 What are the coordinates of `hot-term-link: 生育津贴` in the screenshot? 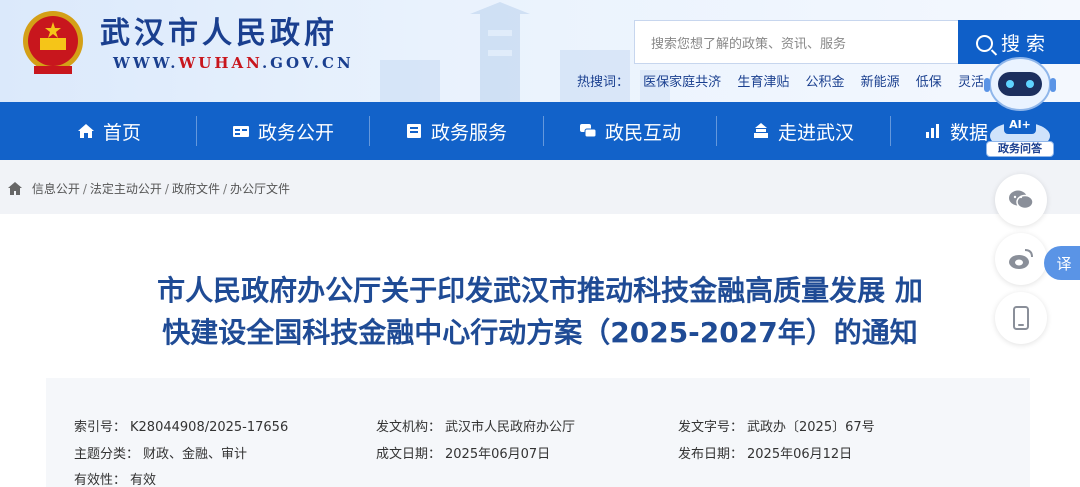 It's located at (763, 82).